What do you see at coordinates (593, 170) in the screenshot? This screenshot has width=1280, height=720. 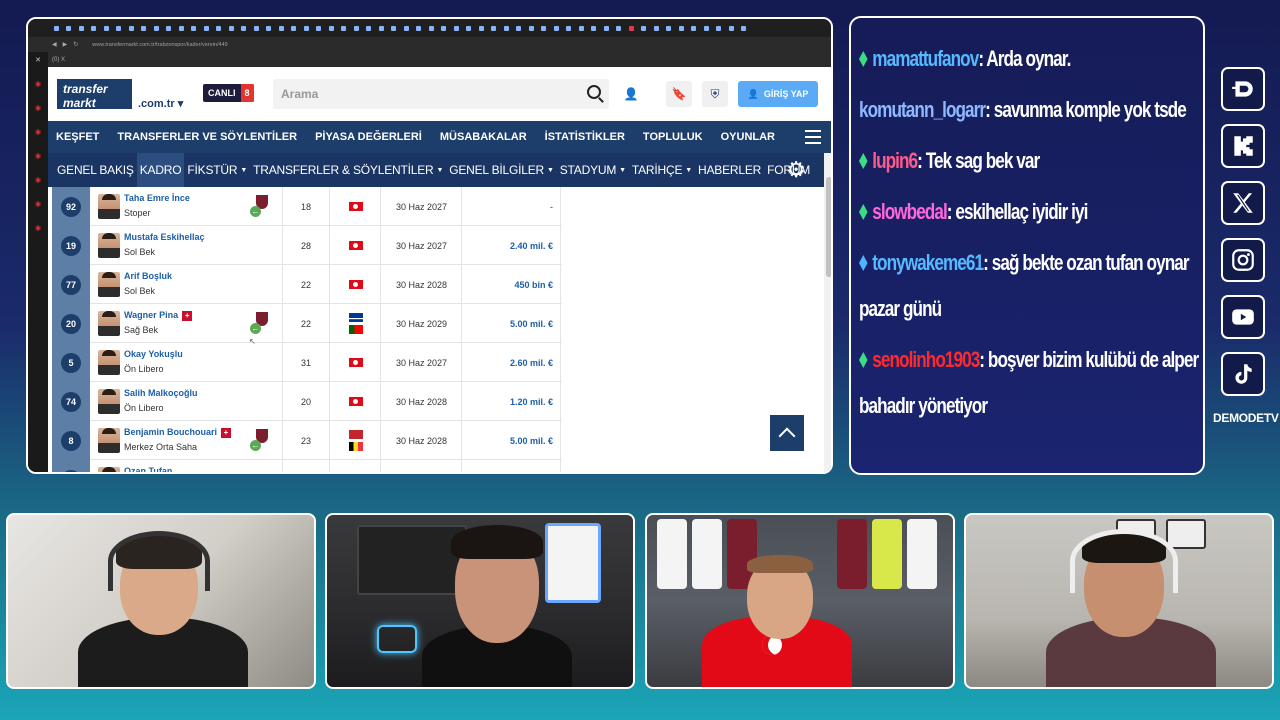 I see `sub-nav-item: STADYUM ▼` at bounding box center [593, 170].